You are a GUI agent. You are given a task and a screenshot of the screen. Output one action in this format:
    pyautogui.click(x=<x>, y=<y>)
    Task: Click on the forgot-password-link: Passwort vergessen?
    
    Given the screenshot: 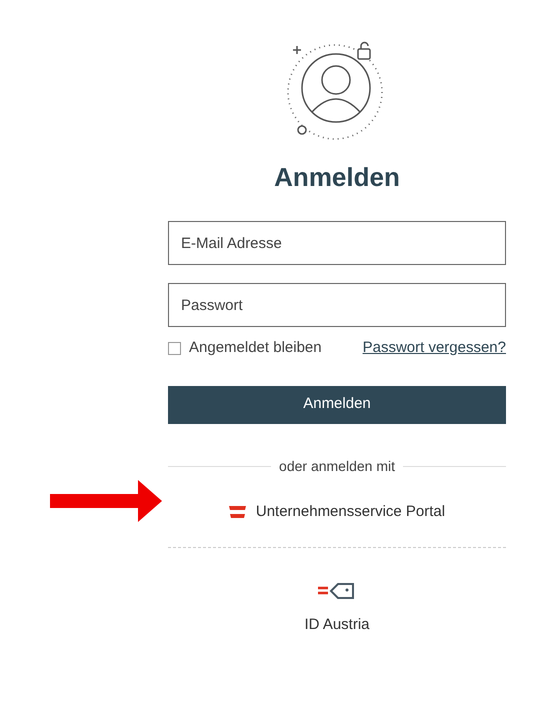 What is the action you would take?
    pyautogui.click(x=434, y=348)
    